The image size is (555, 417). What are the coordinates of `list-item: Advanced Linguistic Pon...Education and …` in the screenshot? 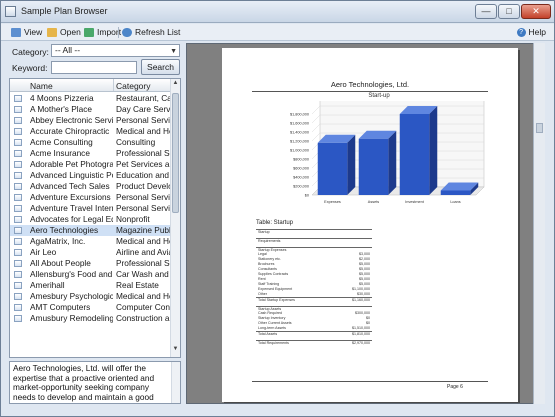 It's located at (90, 175).